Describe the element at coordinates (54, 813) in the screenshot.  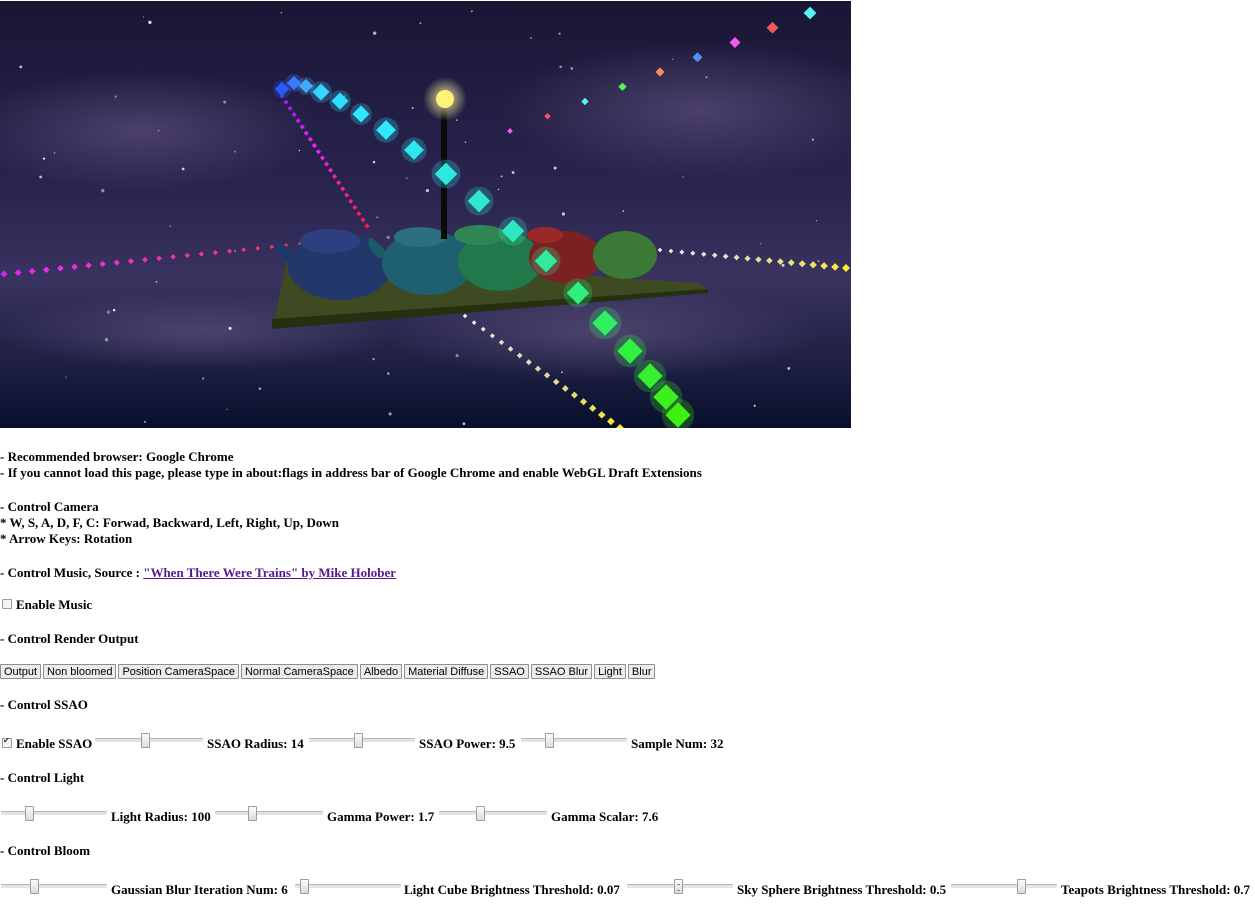
I see `light-radius-slider` at that location.